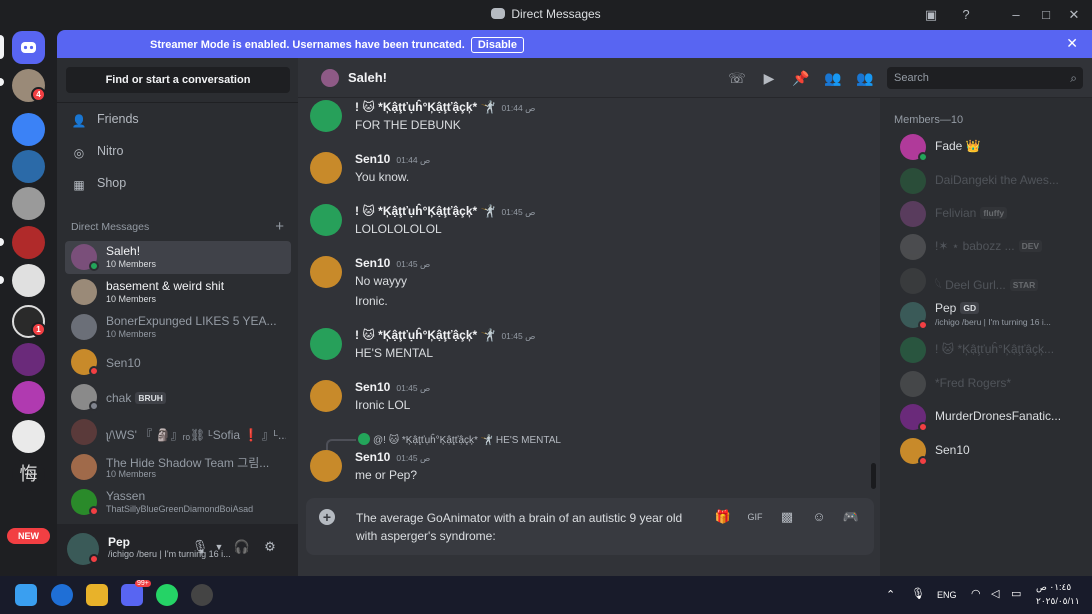 The height and width of the screenshot is (614, 1092). I want to click on server-beta, so click(28, 129).